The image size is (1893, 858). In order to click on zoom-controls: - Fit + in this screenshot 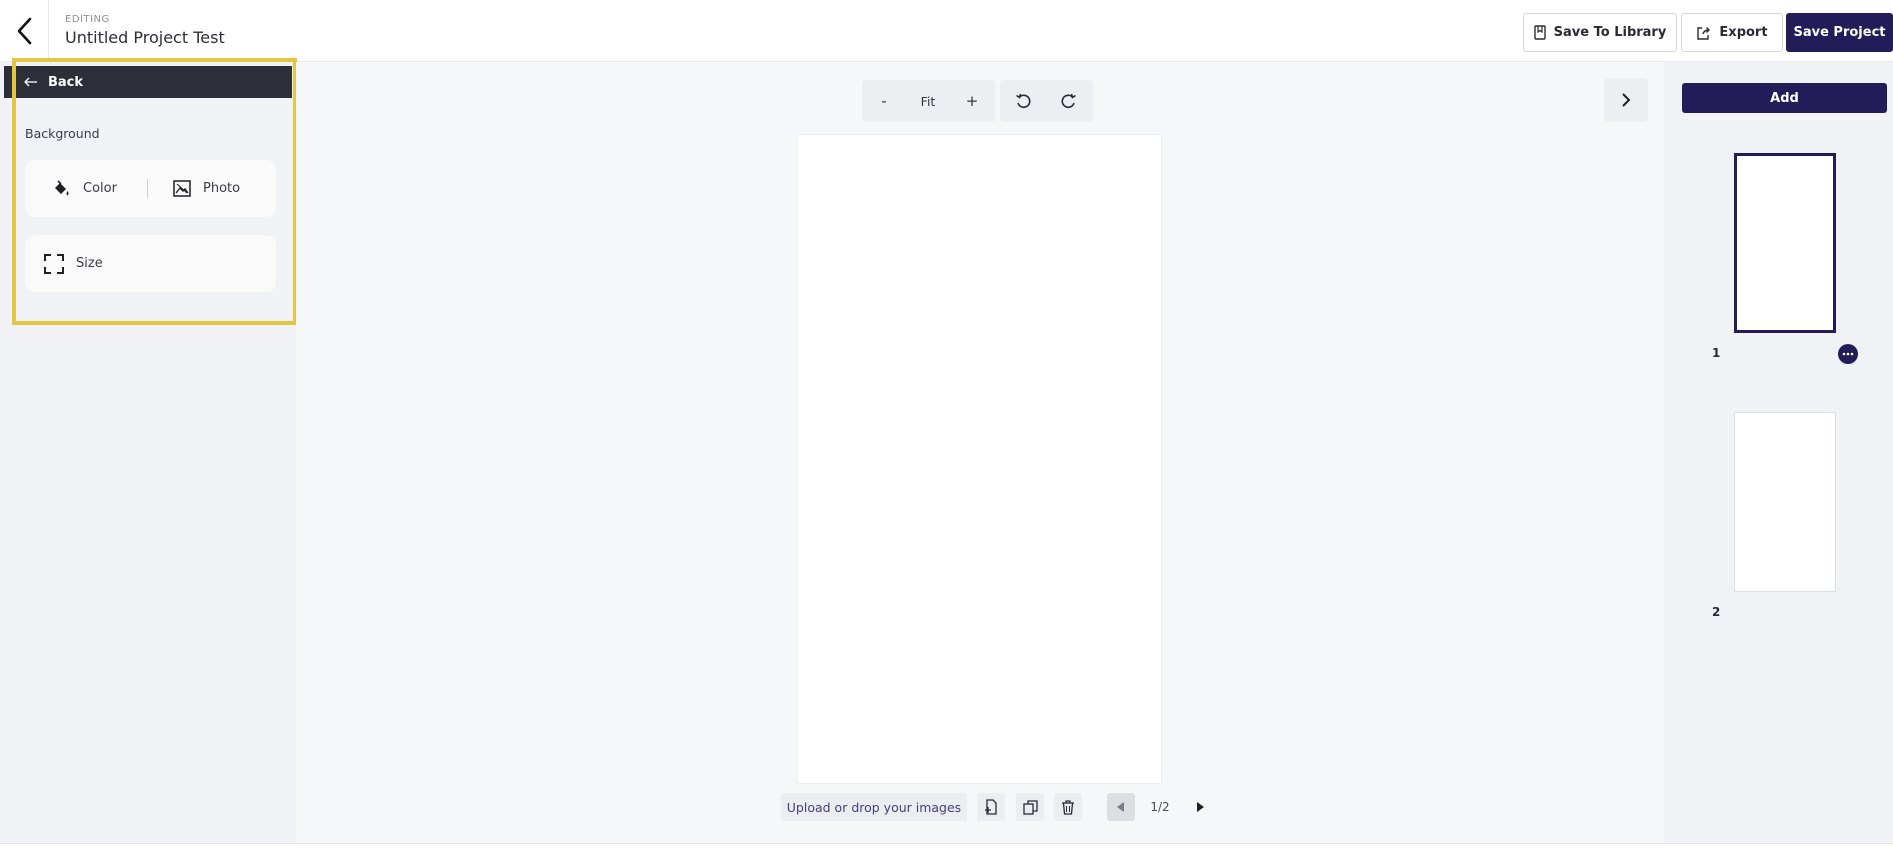, I will do `click(928, 101)`.